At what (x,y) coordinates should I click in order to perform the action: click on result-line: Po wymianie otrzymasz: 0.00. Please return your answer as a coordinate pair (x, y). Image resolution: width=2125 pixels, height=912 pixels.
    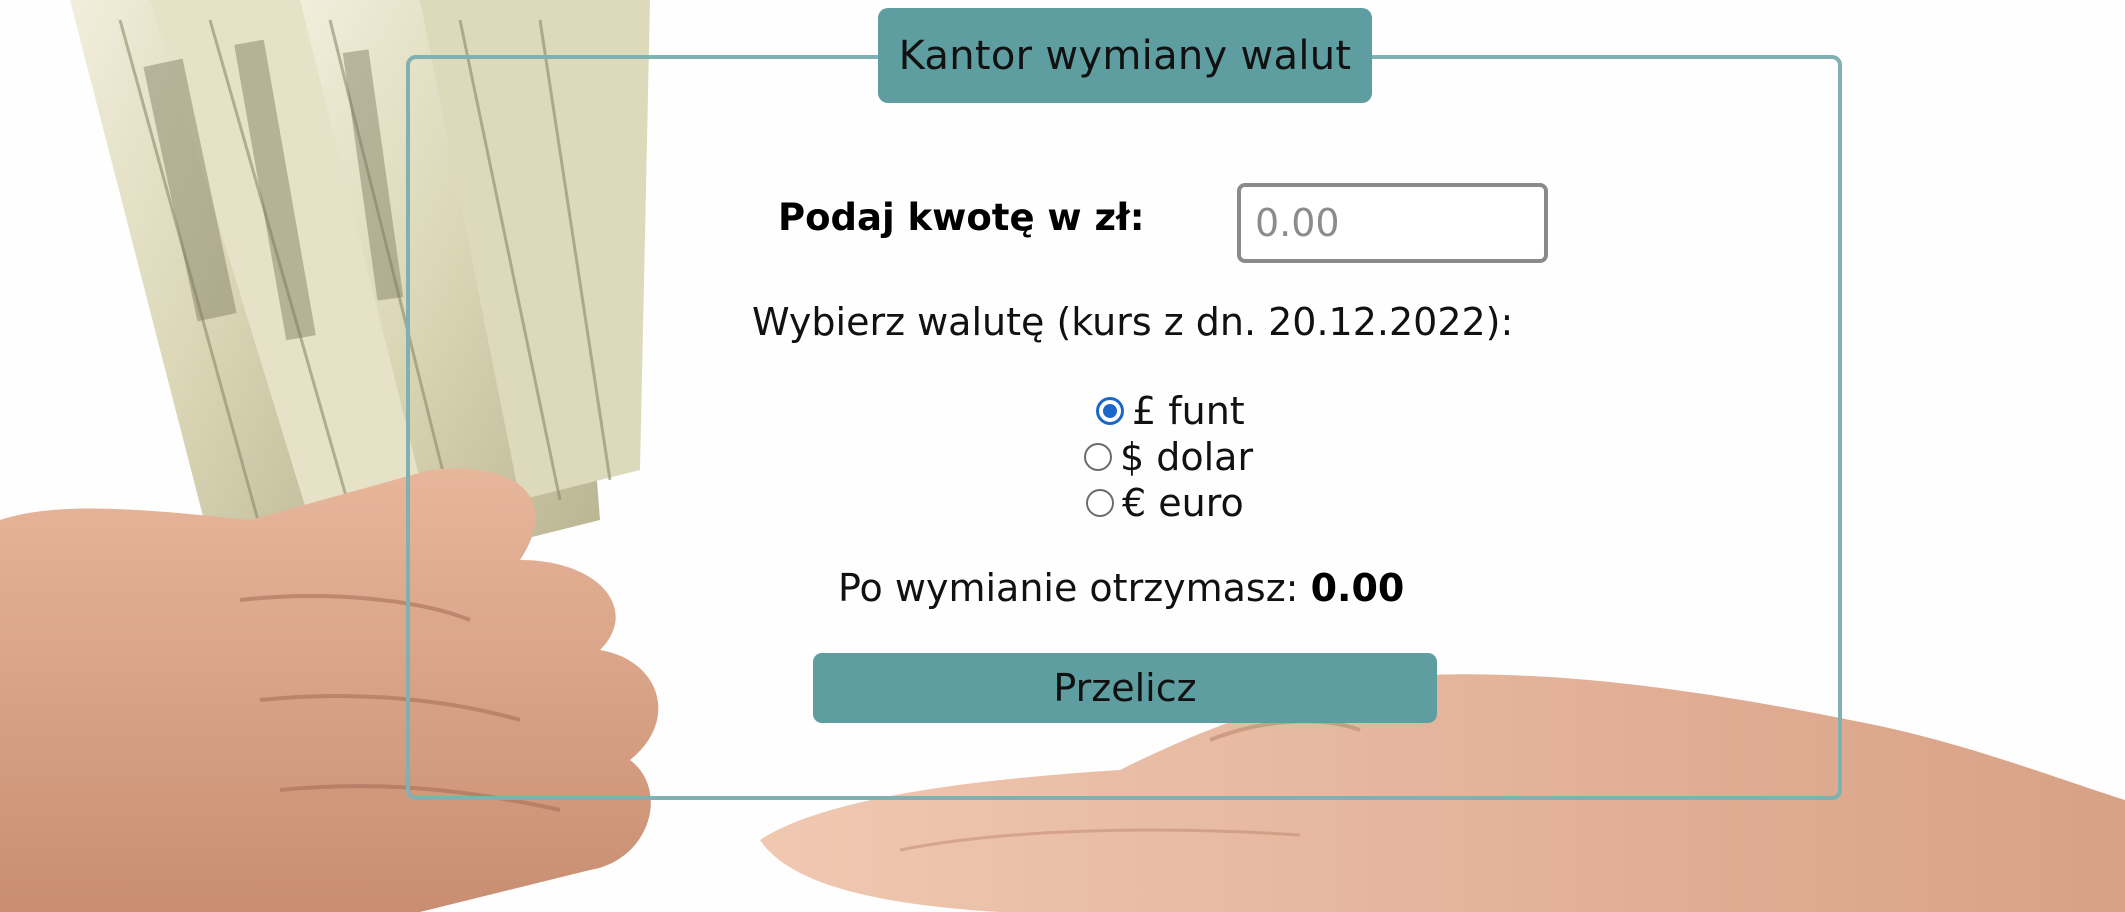
    Looking at the image, I should click on (1121, 588).